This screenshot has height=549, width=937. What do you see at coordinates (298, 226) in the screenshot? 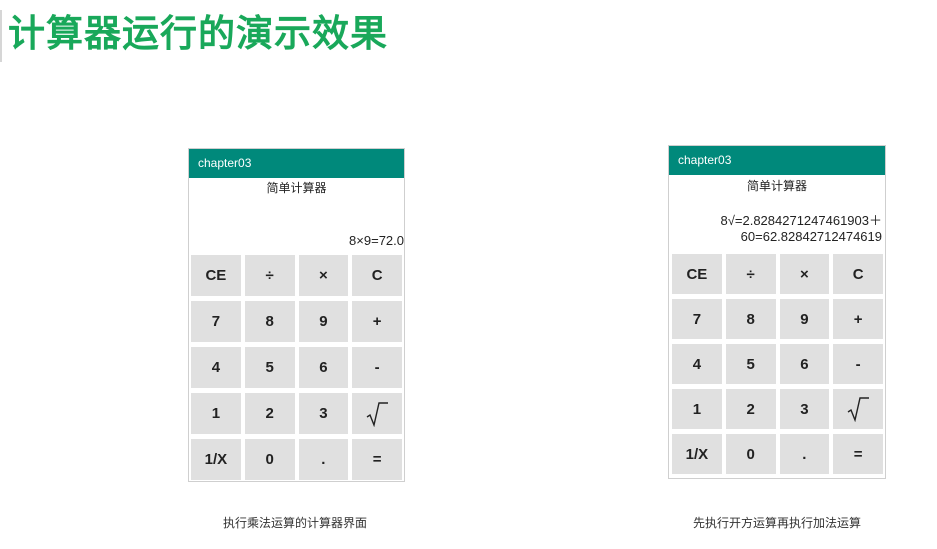
I see `result-display: 8×9=72.0` at bounding box center [298, 226].